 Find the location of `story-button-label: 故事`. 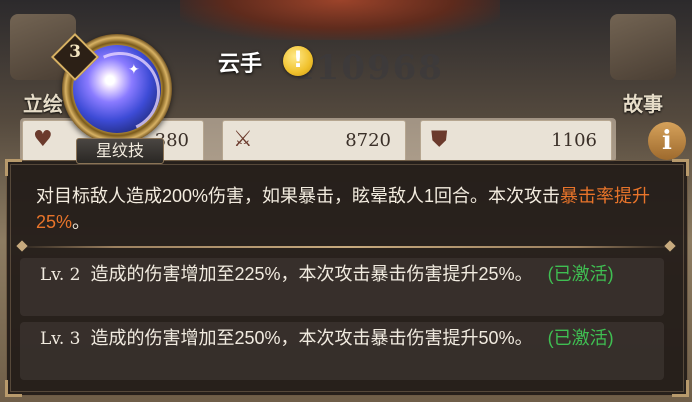

story-button-label: 故事 is located at coordinates (643, 104).